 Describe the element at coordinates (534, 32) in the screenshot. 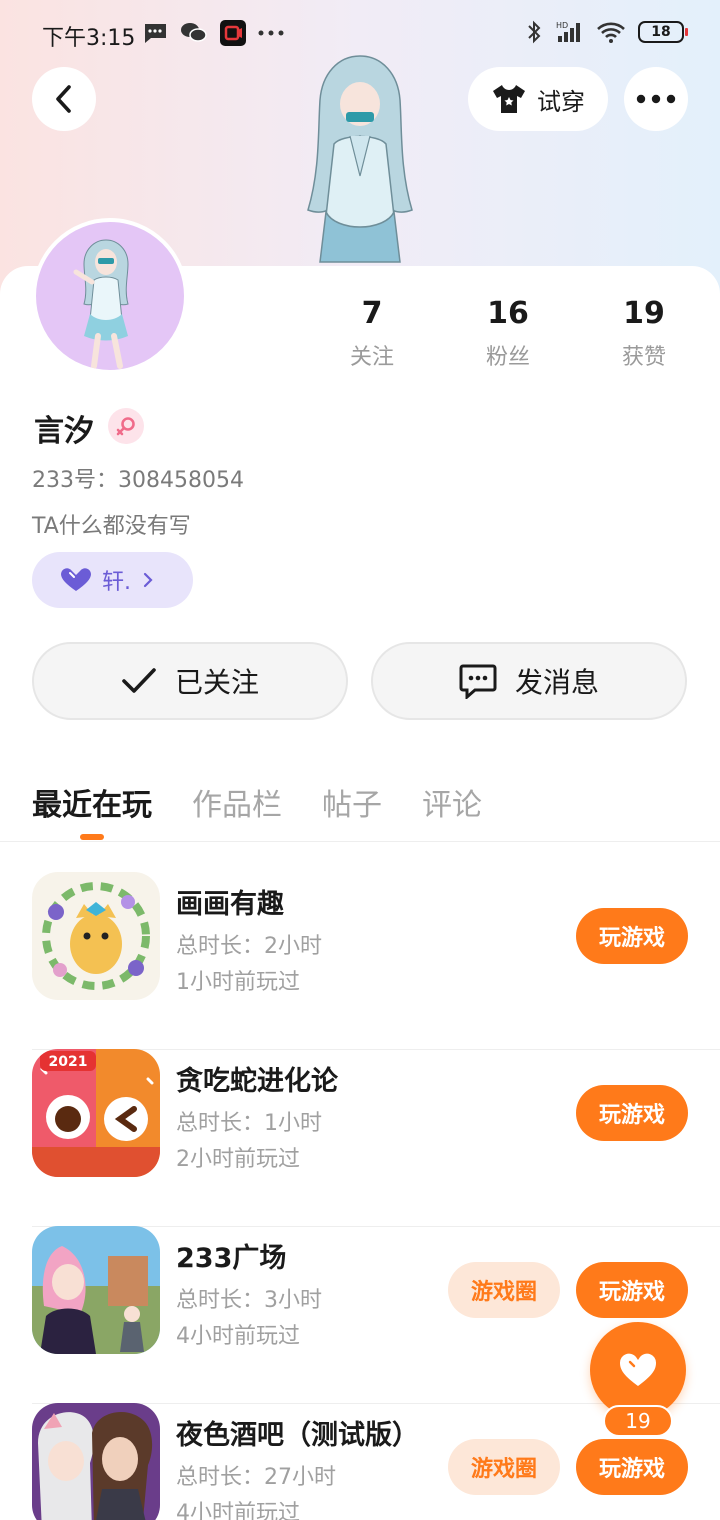

I see `bluetooth-icon` at that location.